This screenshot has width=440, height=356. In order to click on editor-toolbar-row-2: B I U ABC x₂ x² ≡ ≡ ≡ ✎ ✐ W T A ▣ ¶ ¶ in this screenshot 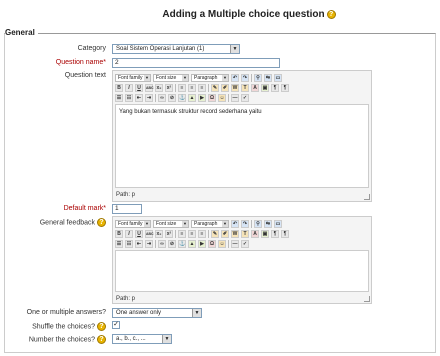, I will do `click(202, 87)`.